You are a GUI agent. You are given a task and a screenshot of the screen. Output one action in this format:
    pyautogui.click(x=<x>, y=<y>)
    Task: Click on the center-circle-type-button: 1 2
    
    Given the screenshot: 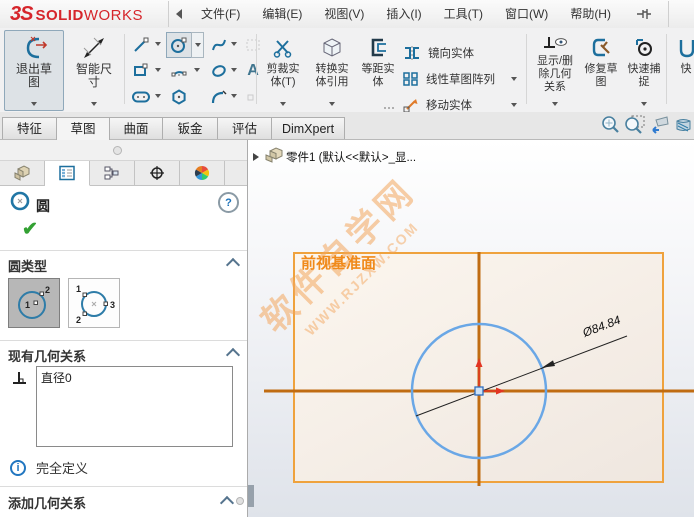 What is the action you would take?
    pyautogui.click(x=34, y=303)
    